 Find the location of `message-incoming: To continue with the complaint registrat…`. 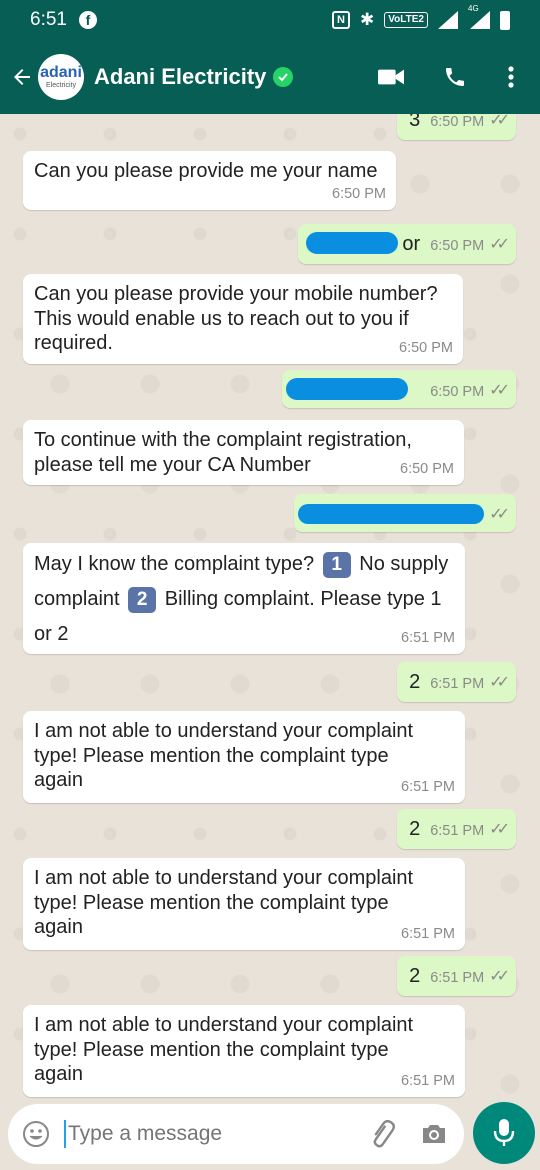

message-incoming: To continue with the complaint registrat… is located at coordinates (243, 452).